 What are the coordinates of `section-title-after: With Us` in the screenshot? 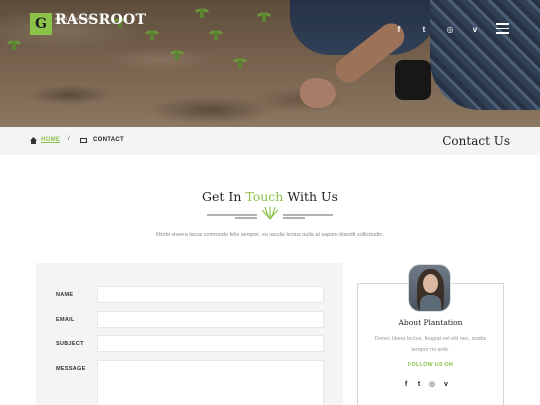 It's located at (310, 196).